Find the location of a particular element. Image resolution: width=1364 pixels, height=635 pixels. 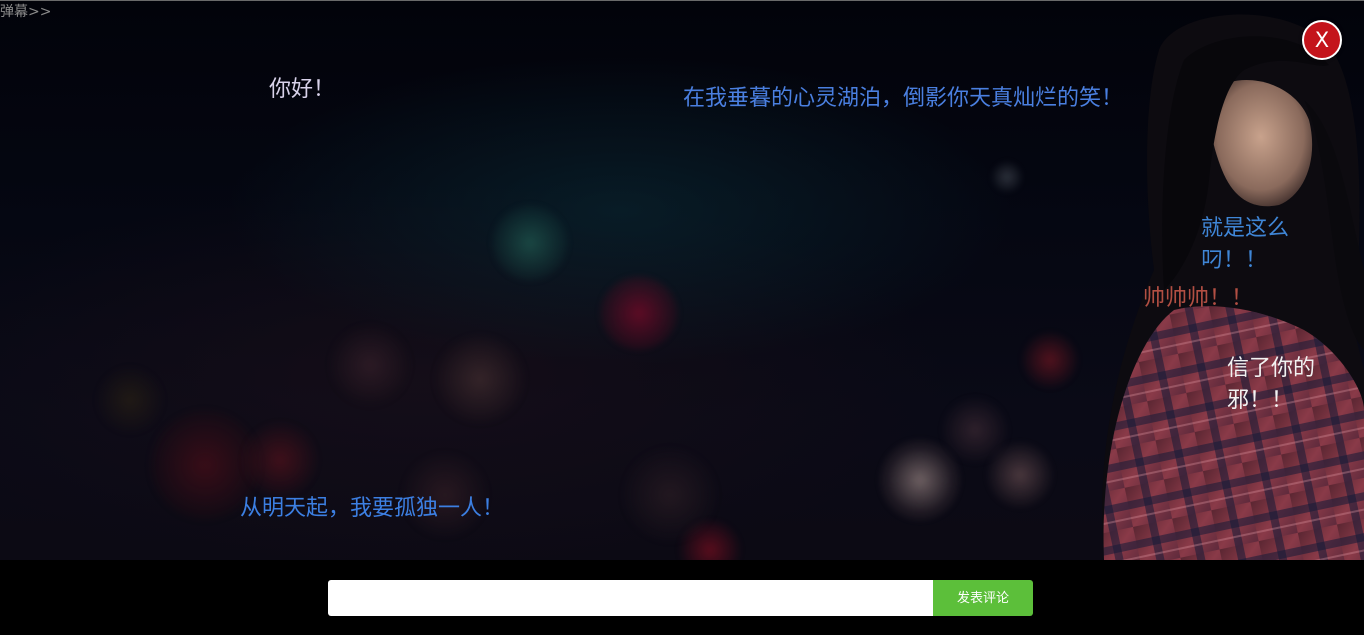

danmaku-toggle-link: 弹幕>> is located at coordinates (25, 12).